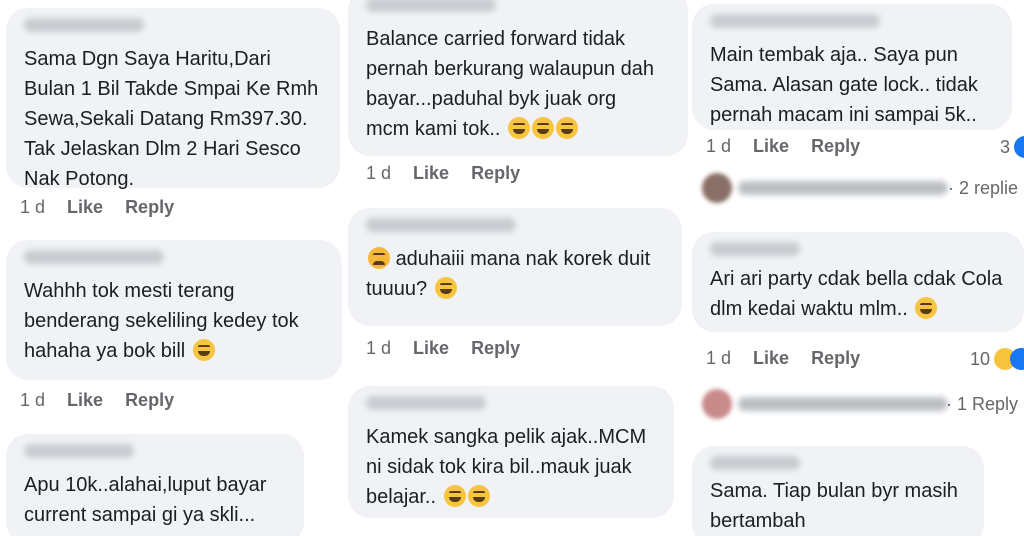 This screenshot has width=1024, height=536. I want to click on view-replies-link: · 2 replie, so click(983, 188).